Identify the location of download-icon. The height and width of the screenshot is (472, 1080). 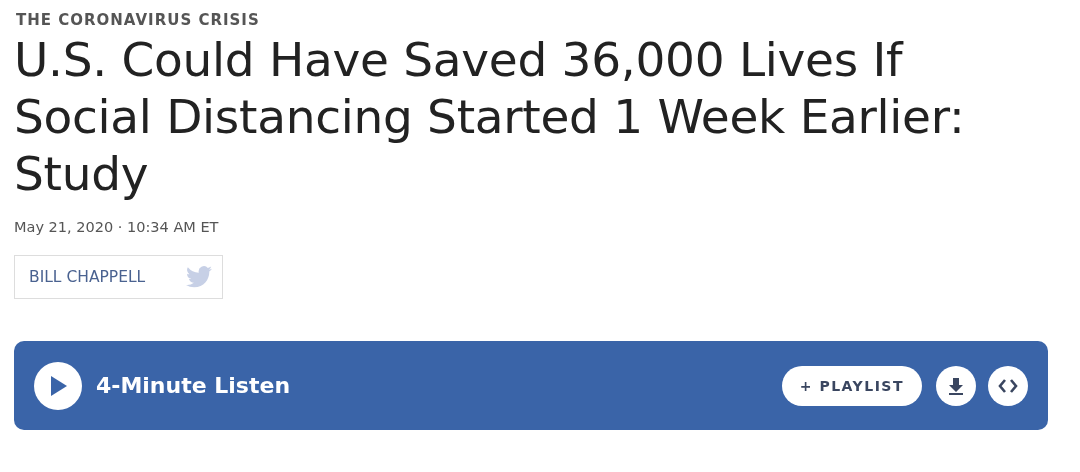
(956, 385).